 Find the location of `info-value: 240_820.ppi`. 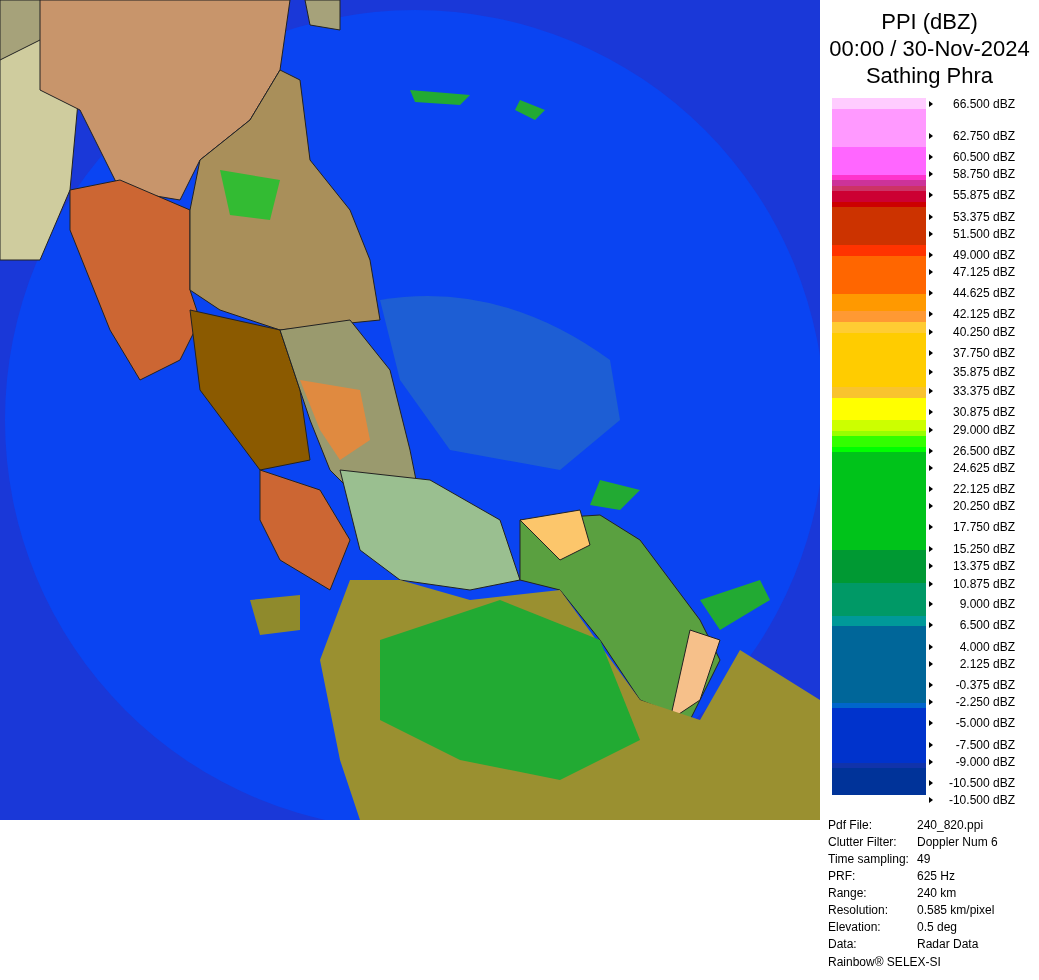

info-value: 240_820.ppi is located at coordinates (950, 825).